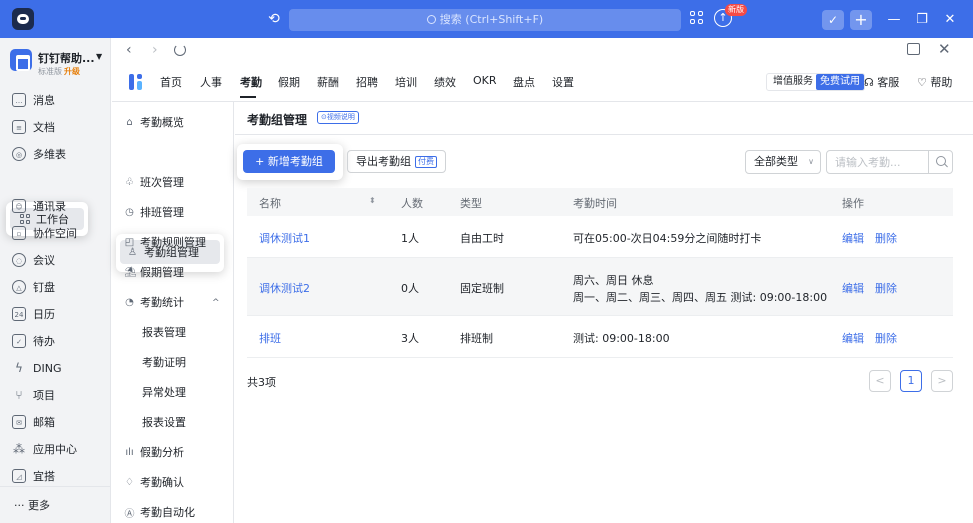 Image resolution: width=973 pixels, height=523 pixels. What do you see at coordinates (72, 71) in the screenshot?
I see `upgrade-link: 升级` at bounding box center [72, 71].